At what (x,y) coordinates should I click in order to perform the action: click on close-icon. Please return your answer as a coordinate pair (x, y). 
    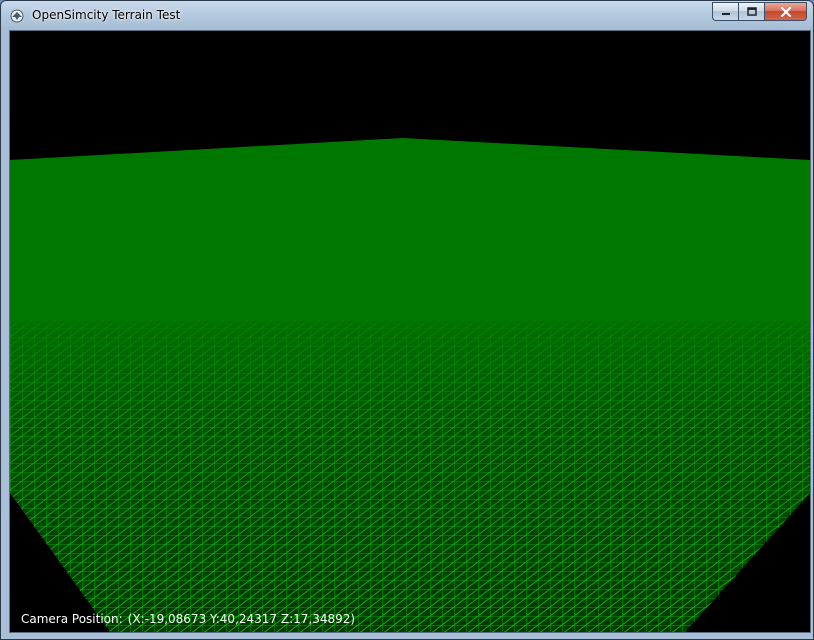
    Looking at the image, I should click on (785, 11).